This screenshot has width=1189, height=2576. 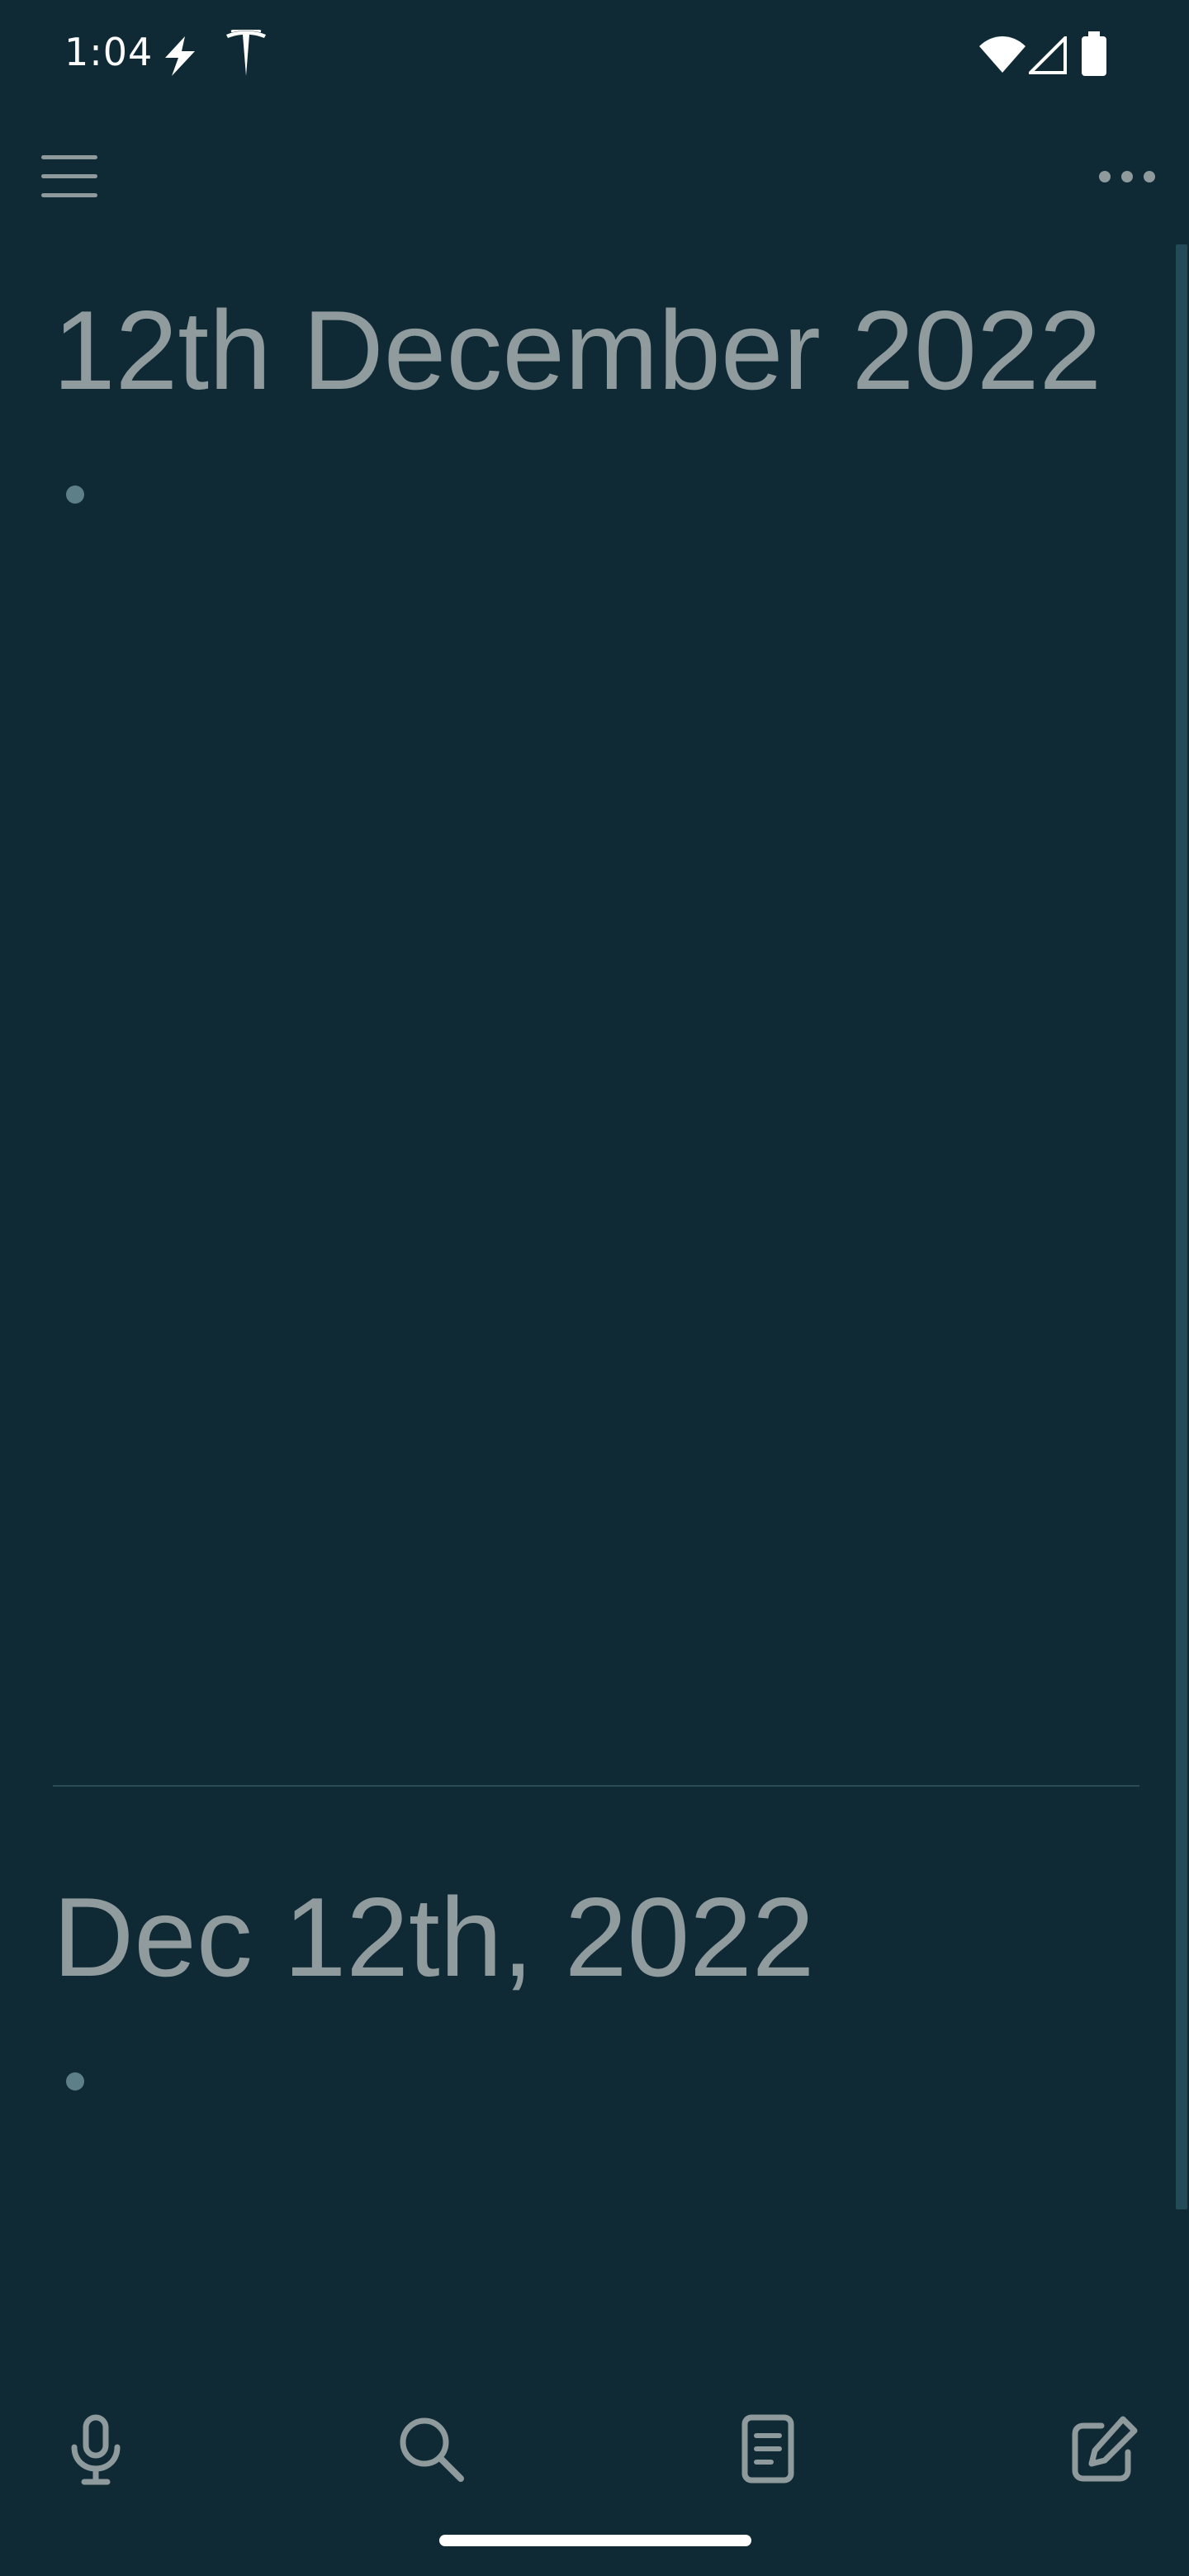 I want to click on search-icon, so click(x=432, y=2449).